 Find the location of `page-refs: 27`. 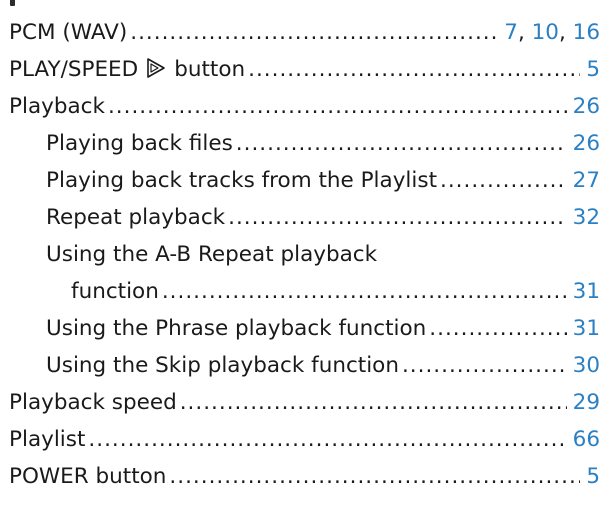

page-refs: 27 is located at coordinates (586, 180).